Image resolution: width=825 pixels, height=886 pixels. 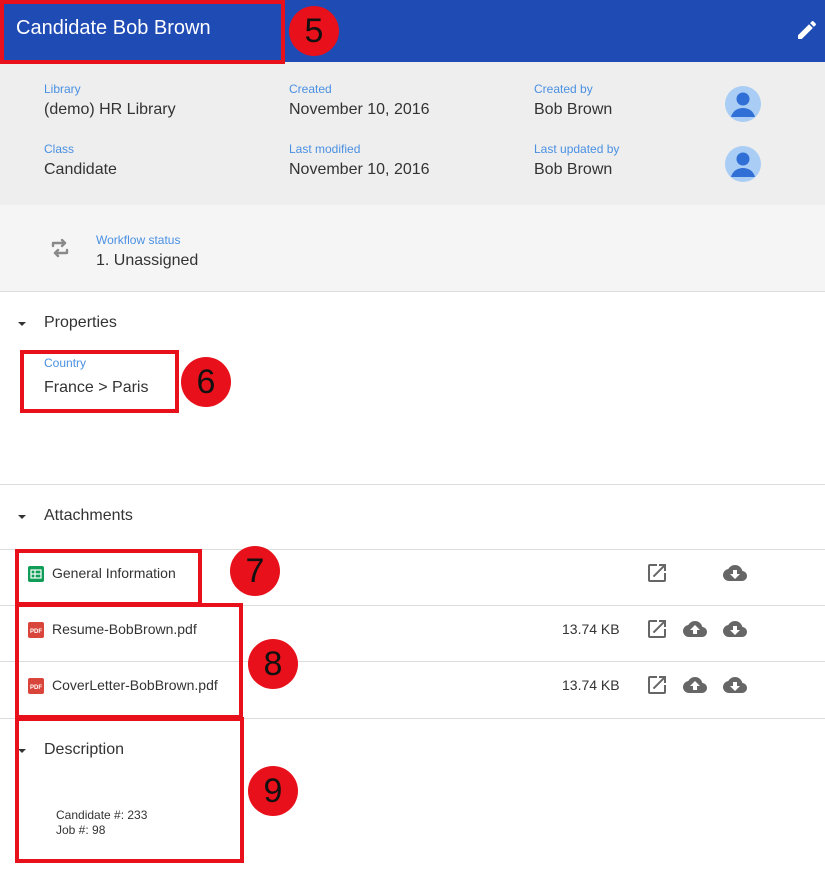 What do you see at coordinates (573, 109) in the screenshot?
I see `created-by-value: Bob Brown` at bounding box center [573, 109].